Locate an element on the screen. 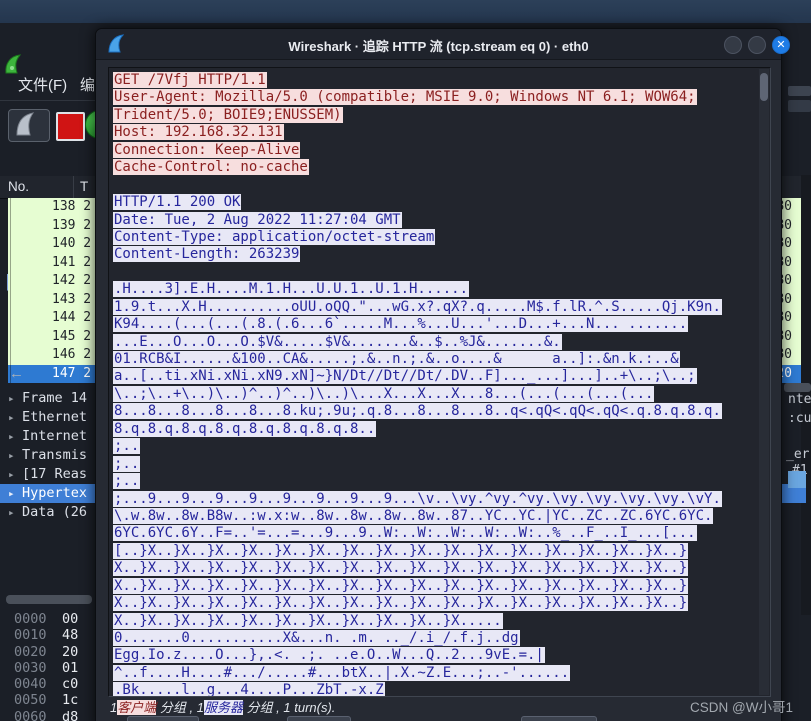 Image resolution: width=811 pixels, height=721 pixels. hex-row: 0030 01 is located at coordinates (47, 668).